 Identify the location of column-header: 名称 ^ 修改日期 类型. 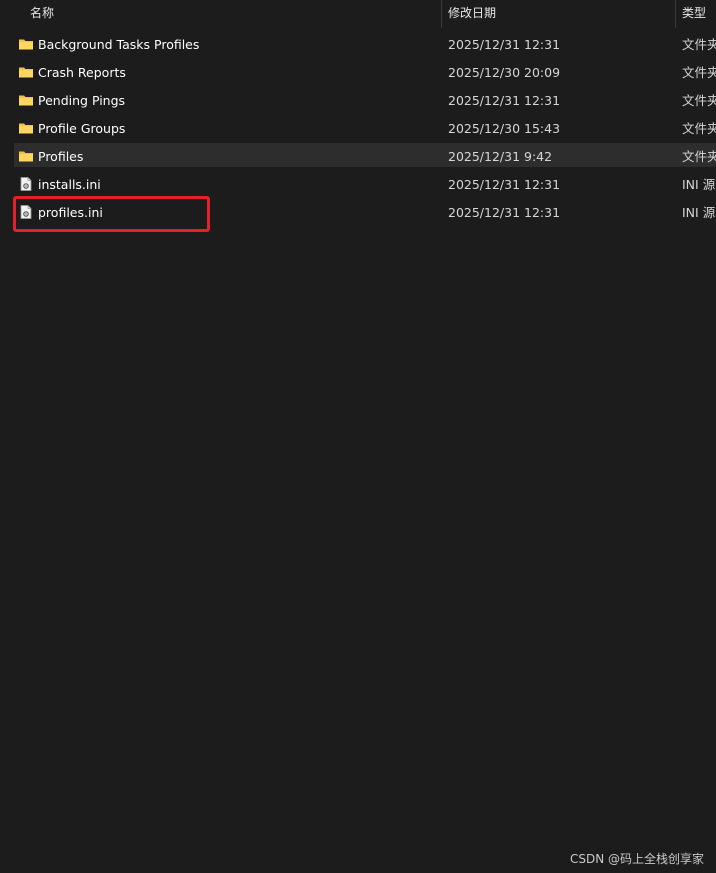
(358, 14).